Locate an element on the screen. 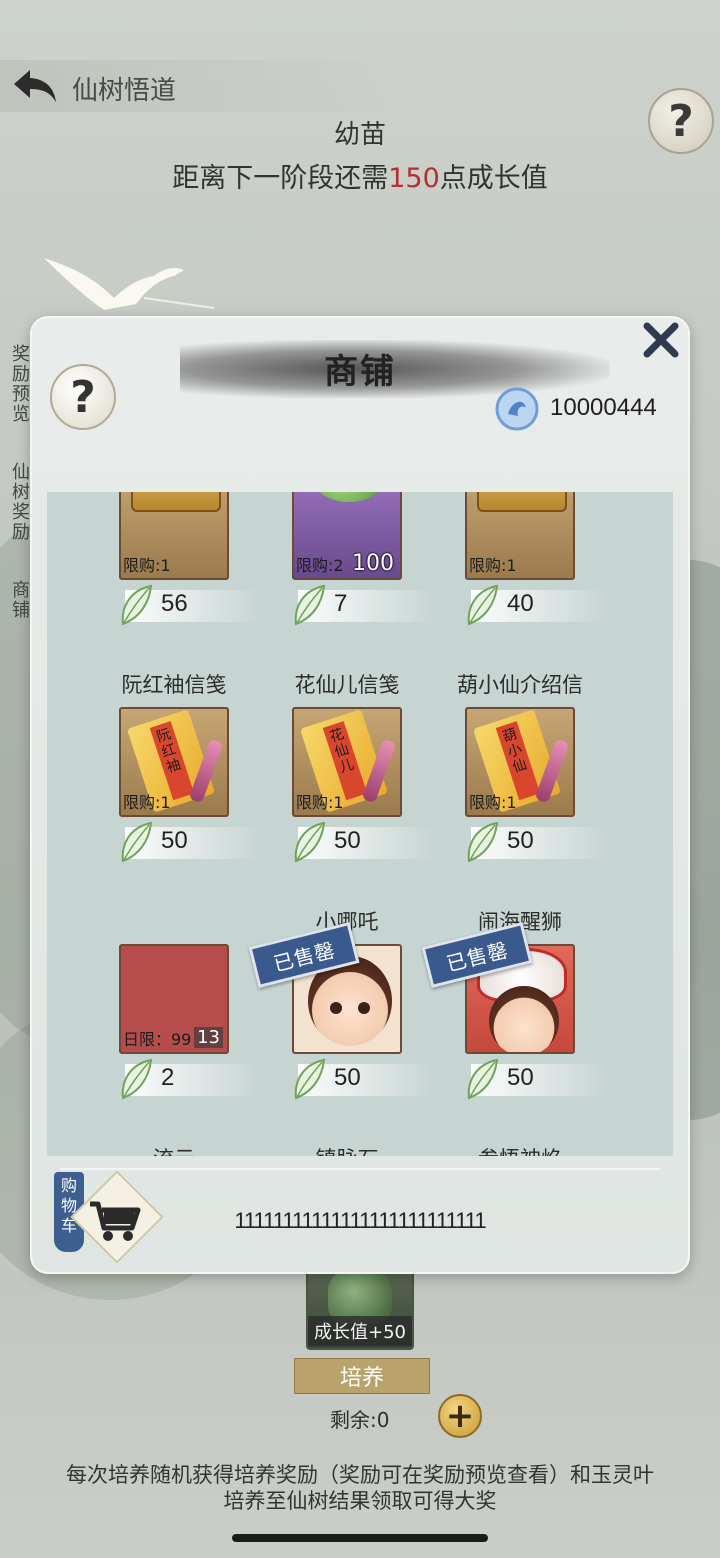 The height and width of the screenshot is (1558, 720). close-icon is located at coordinates (661, 340).